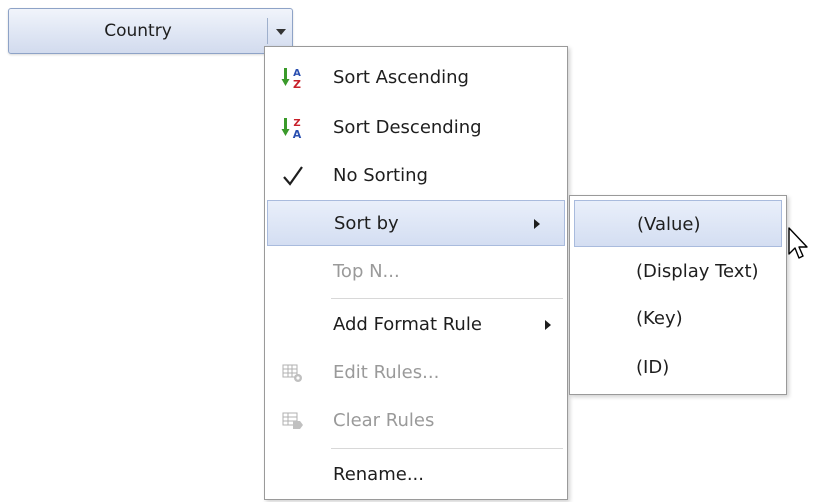 This screenshot has width=825, height=502. I want to click on field-button-label: Country, so click(138, 31).